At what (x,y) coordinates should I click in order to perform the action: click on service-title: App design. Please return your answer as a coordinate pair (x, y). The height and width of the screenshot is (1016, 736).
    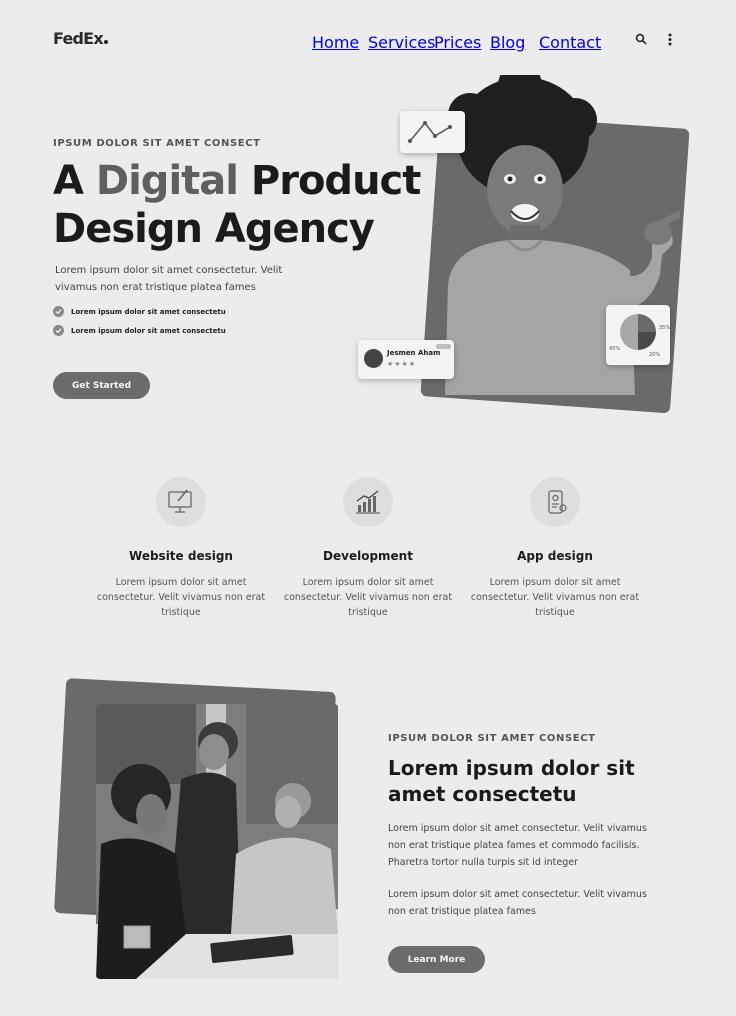
    Looking at the image, I should click on (555, 556).